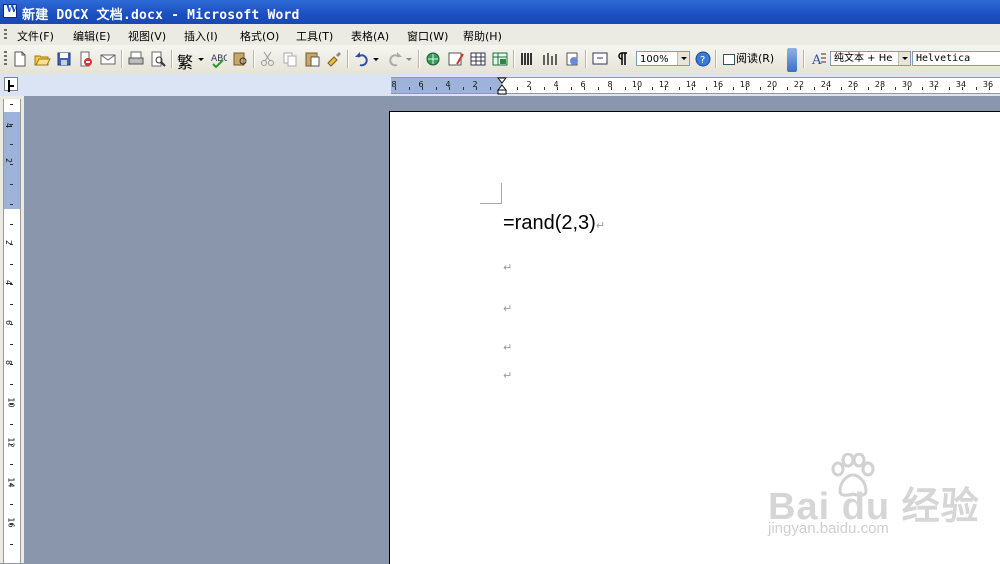  Describe the element at coordinates (158, 59) in the screenshot. I see `print-preview-icon` at that location.